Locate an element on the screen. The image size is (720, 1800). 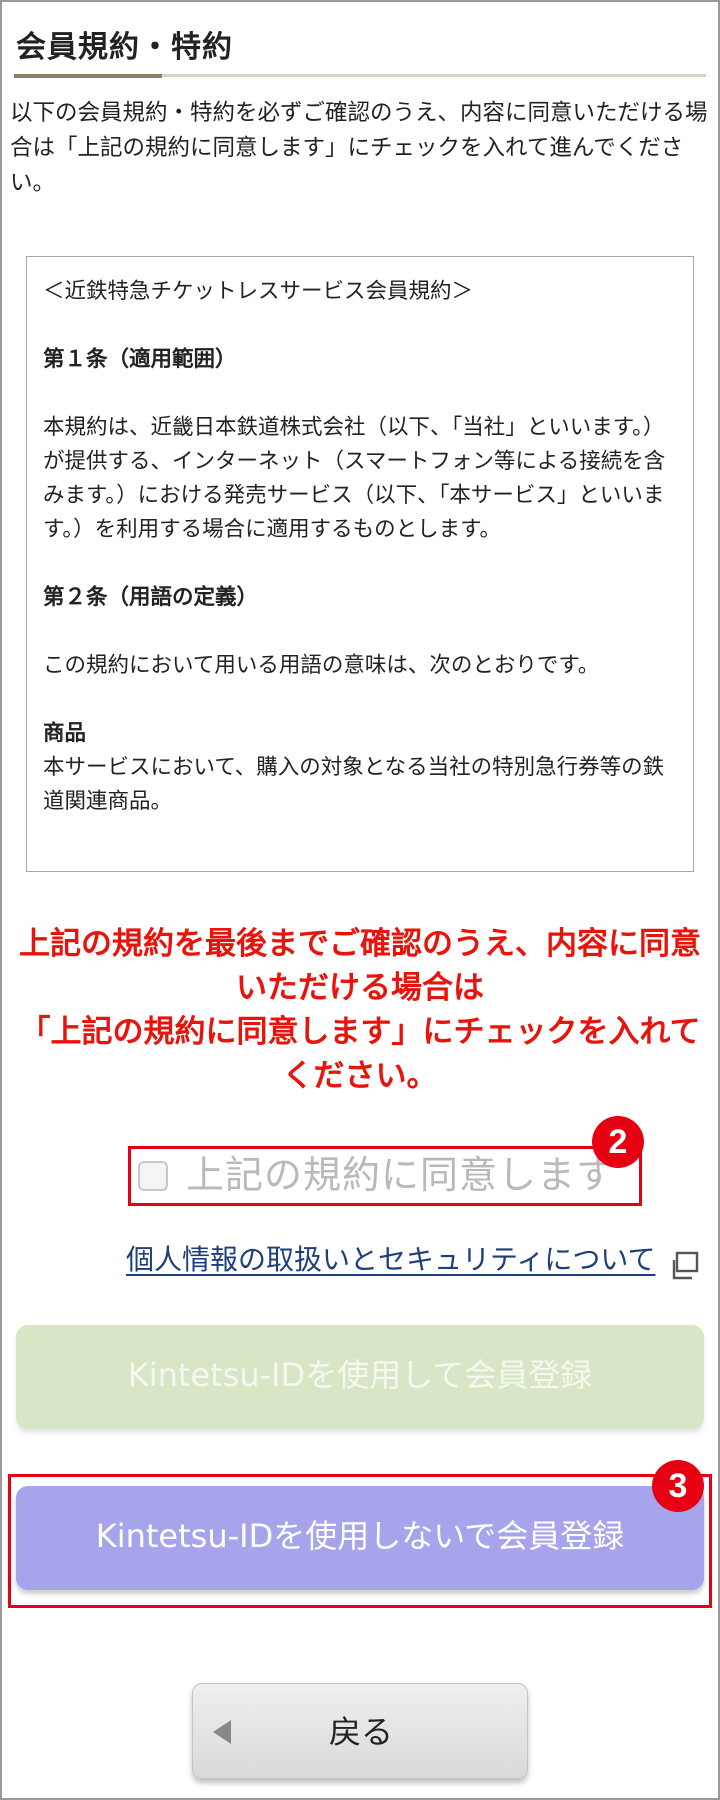
agree-checkbox-label: 上記の規約に同意します is located at coordinates (400, 1175).